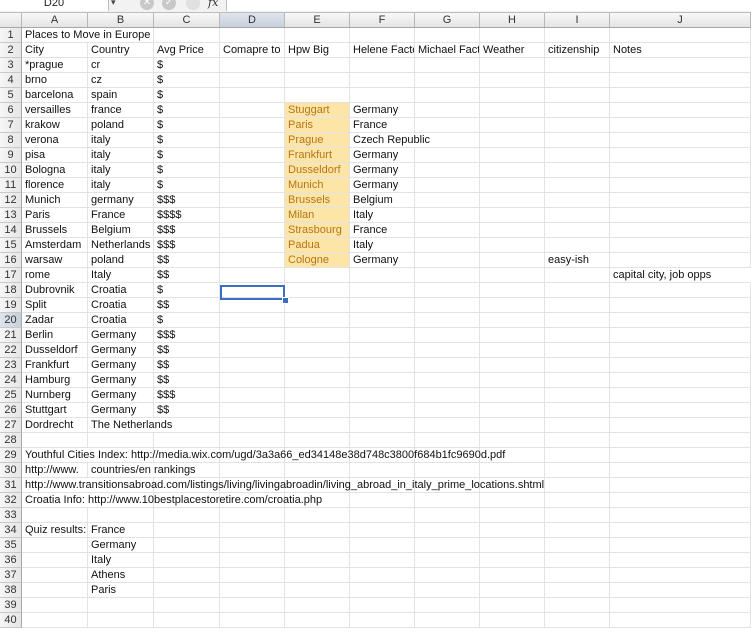 This screenshot has height=633, width=751. Describe the element at coordinates (577, 620) in the screenshot. I see `cell-i40` at that location.